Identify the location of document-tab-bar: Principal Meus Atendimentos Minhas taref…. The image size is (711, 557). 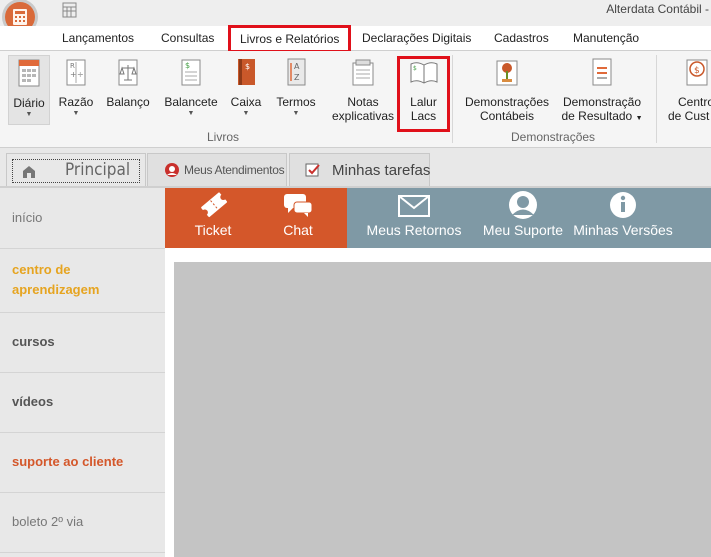
(355, 168).